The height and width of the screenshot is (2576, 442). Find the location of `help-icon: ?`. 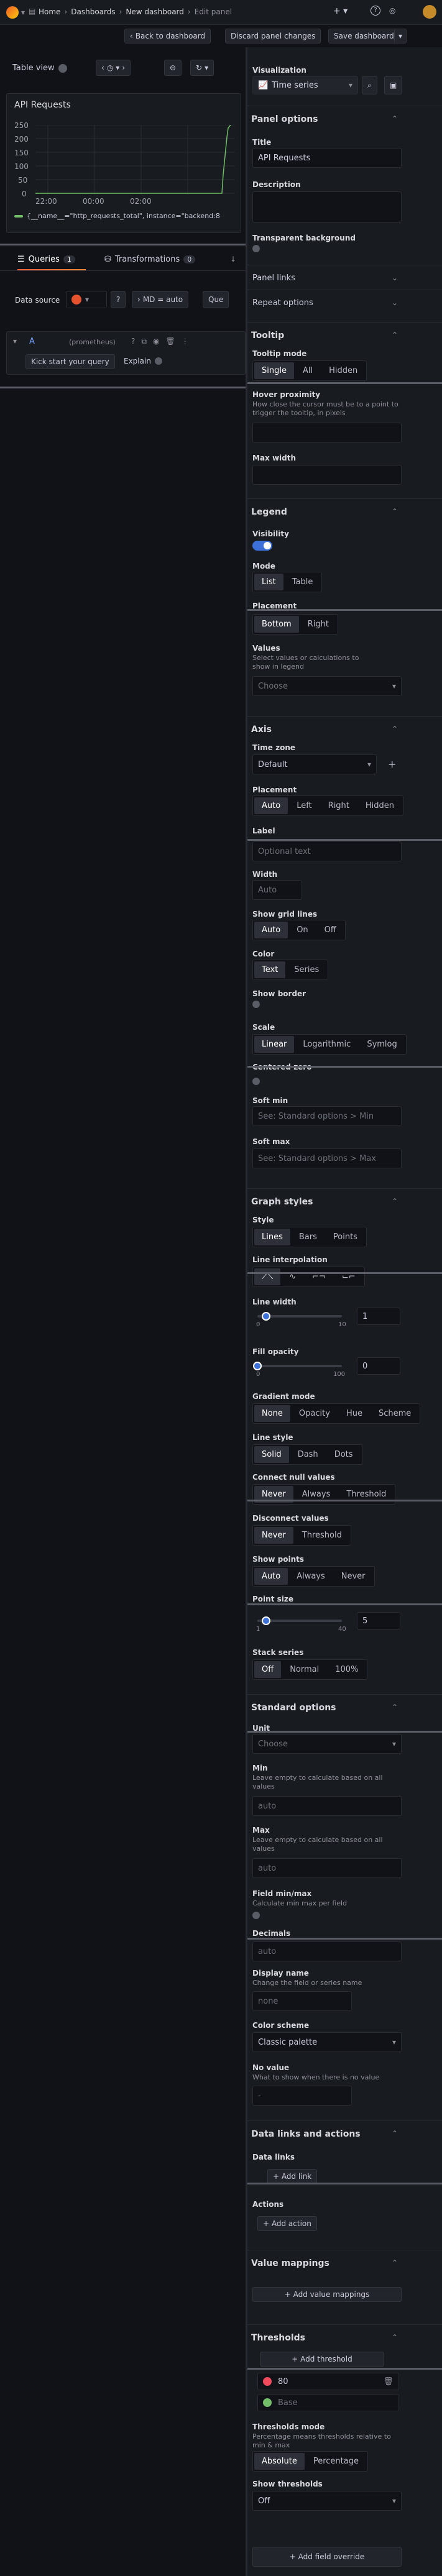

help-icon: ? is located at coordinates (375, 11).